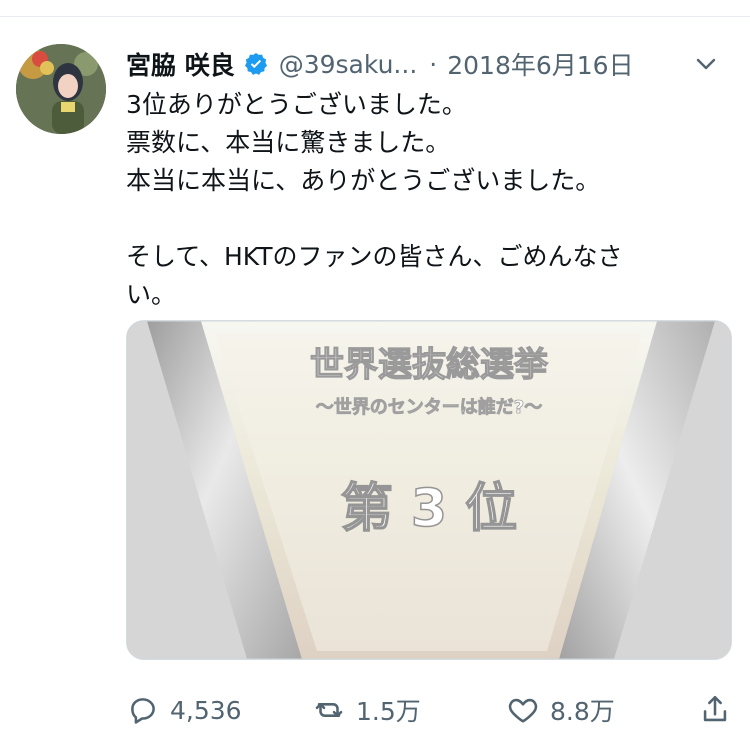  I want to click on tweet-header: 宮脇 咲良 @39saku... · 2018年6月16日, so click(432, 64).